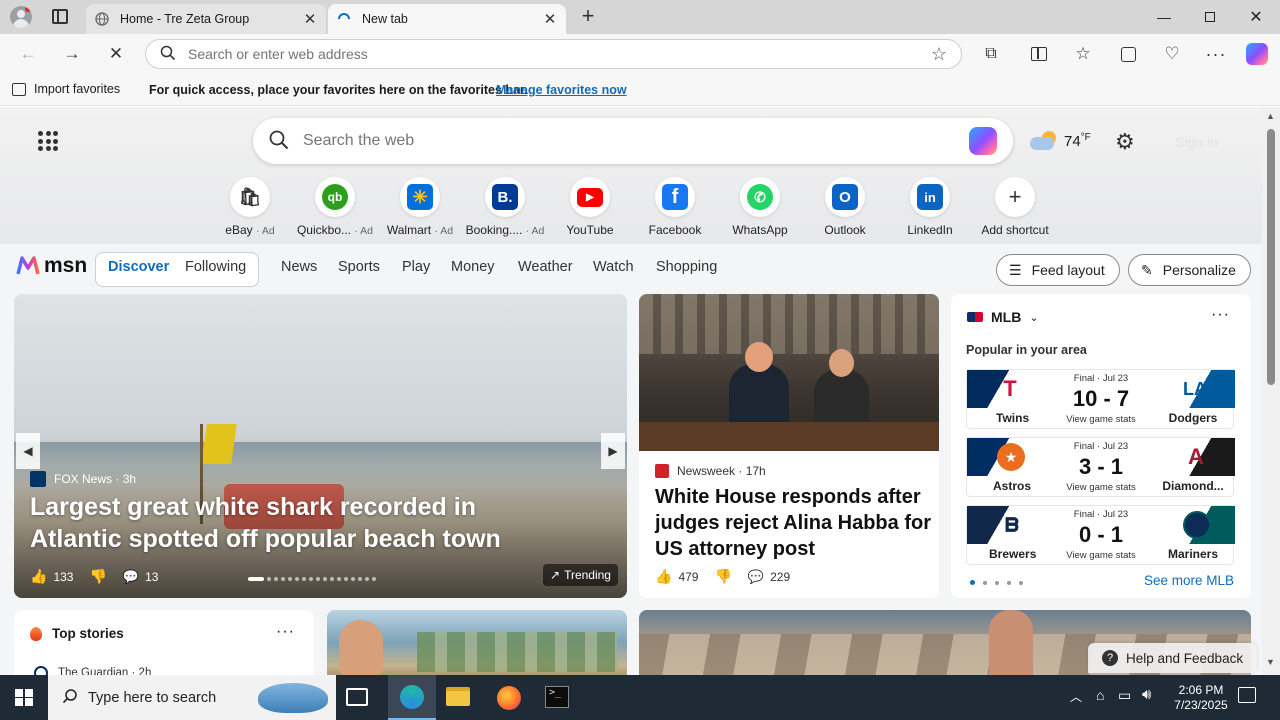  Describe the element at coordinates (77, 633) in the screenshot. I see `top-stories-header: Top stories` at that location.